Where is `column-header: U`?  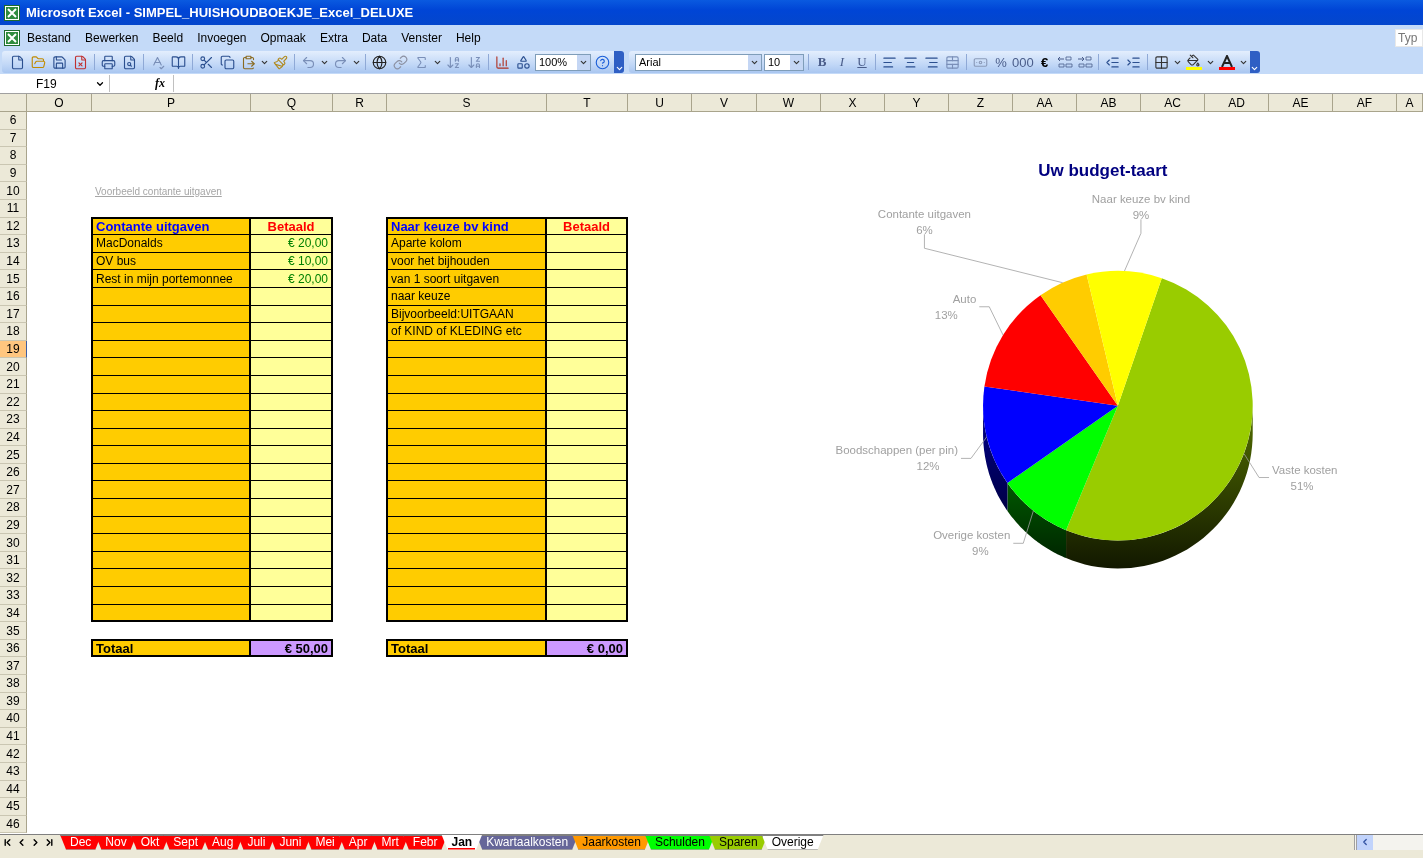 column-header: U is located at coordinates (660, 103).